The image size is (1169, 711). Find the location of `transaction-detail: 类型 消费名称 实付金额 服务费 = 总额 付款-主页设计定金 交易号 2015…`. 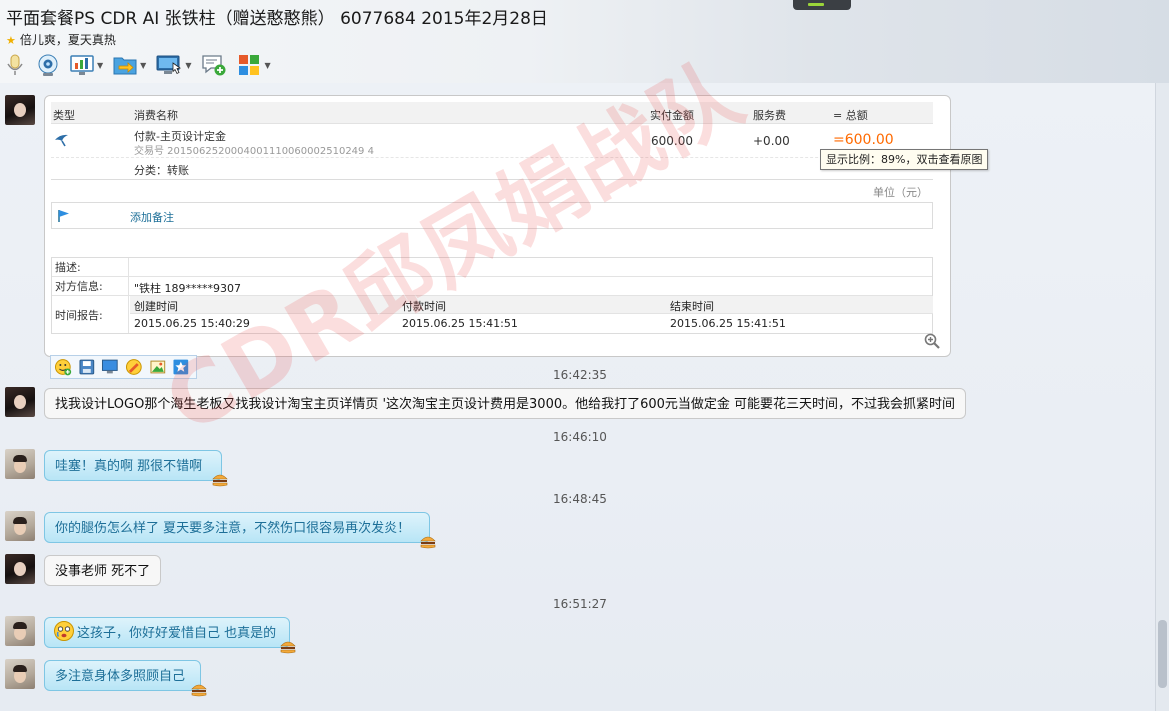

transaction-detail: 类型 消费名称 实付金额 服务费 = 总额 付款-主页设计定金 交易号 2015… is located at coordinates (492, 165).